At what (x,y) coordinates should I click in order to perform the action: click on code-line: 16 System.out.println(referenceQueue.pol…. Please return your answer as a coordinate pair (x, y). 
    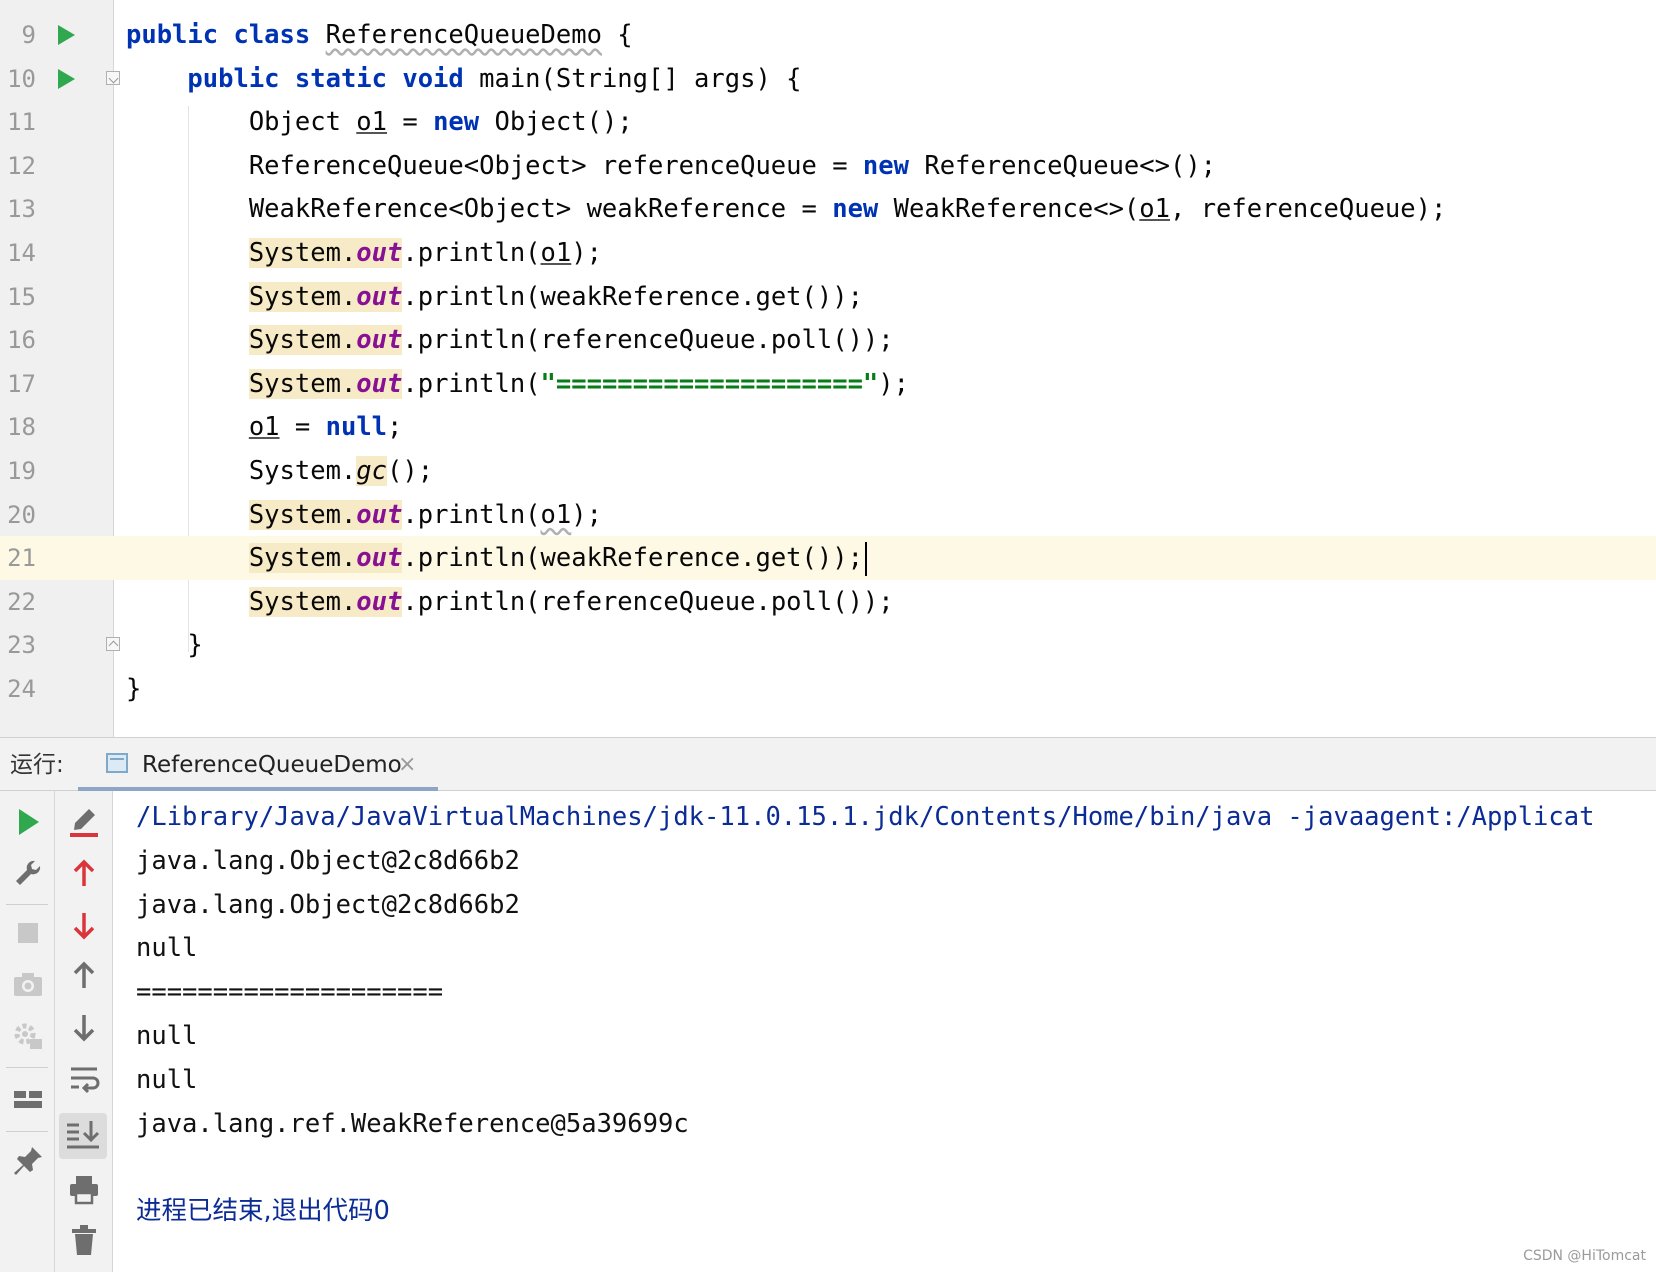
    Looking at the image, I should click on (828, 340).